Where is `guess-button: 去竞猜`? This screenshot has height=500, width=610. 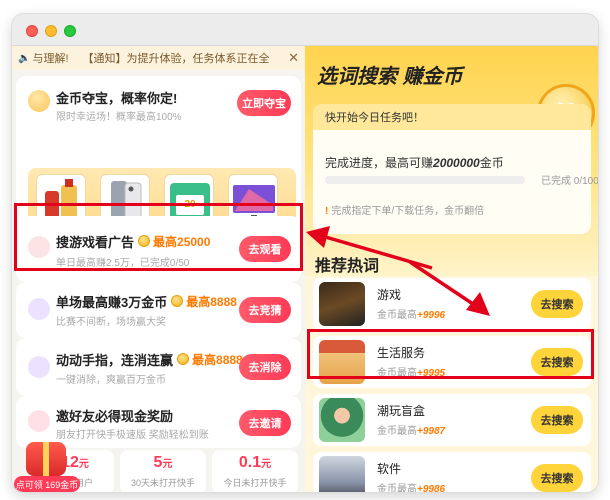
guess-button: 去竞猜 is located at coordinates (265, 310).